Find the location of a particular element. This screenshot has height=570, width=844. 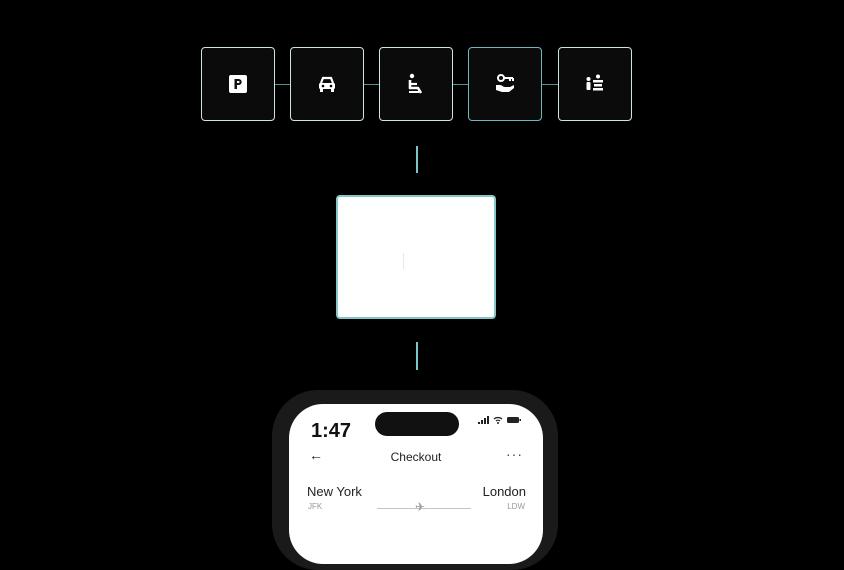

text-cursor is located at coordinates (403, 261).